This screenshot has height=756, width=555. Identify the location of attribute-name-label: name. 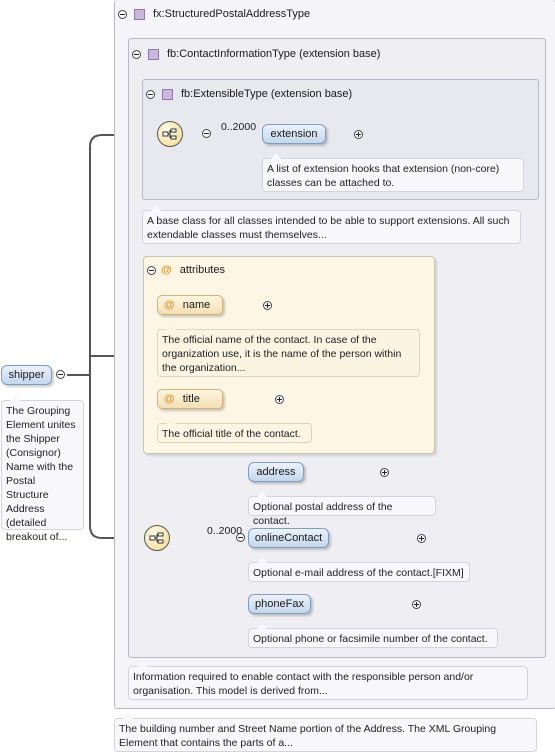
(196, 305).